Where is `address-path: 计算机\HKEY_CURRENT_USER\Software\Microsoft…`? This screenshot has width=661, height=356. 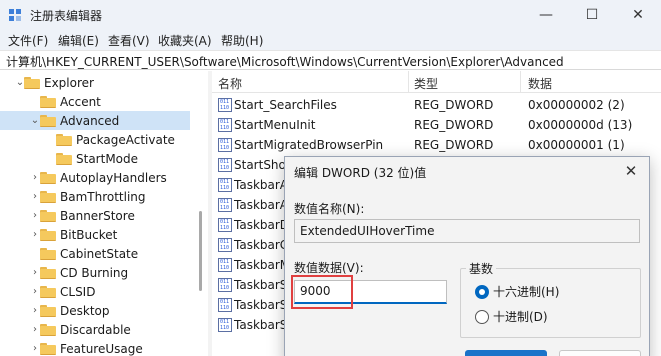
address-path: 计算机\HKEY_CURRENT_USER\Software\Microsoft… is located at coordinates (285, 61).